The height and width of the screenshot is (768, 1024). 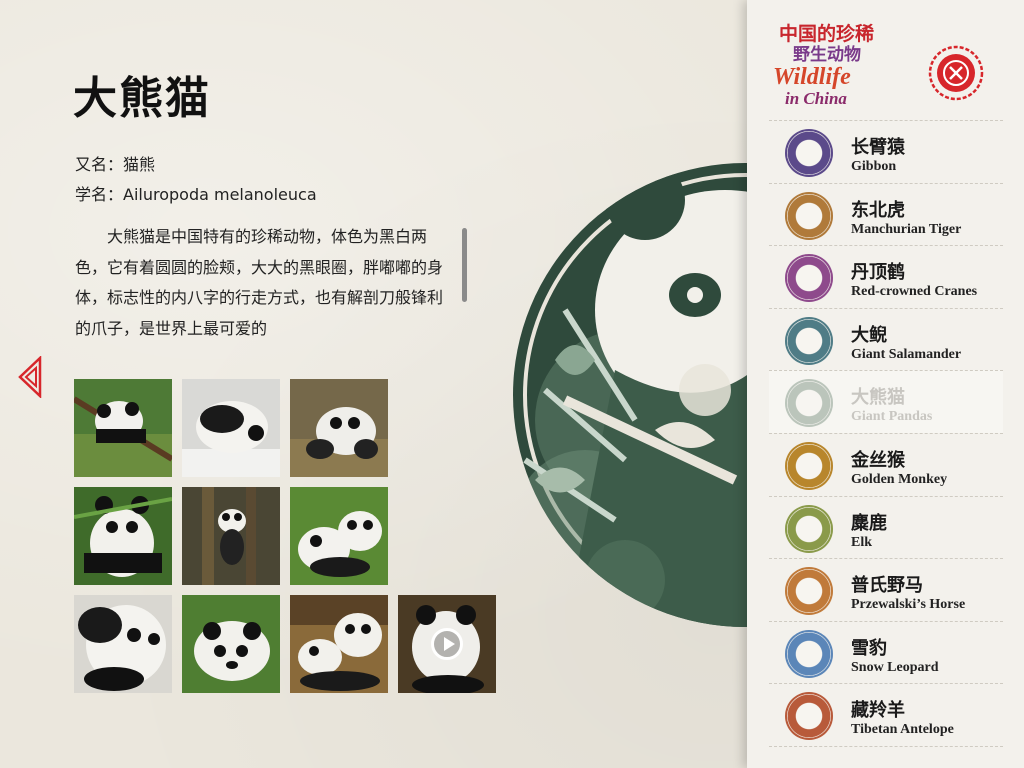 I want to click on svg-text: in China, so click(x=816, y=98).